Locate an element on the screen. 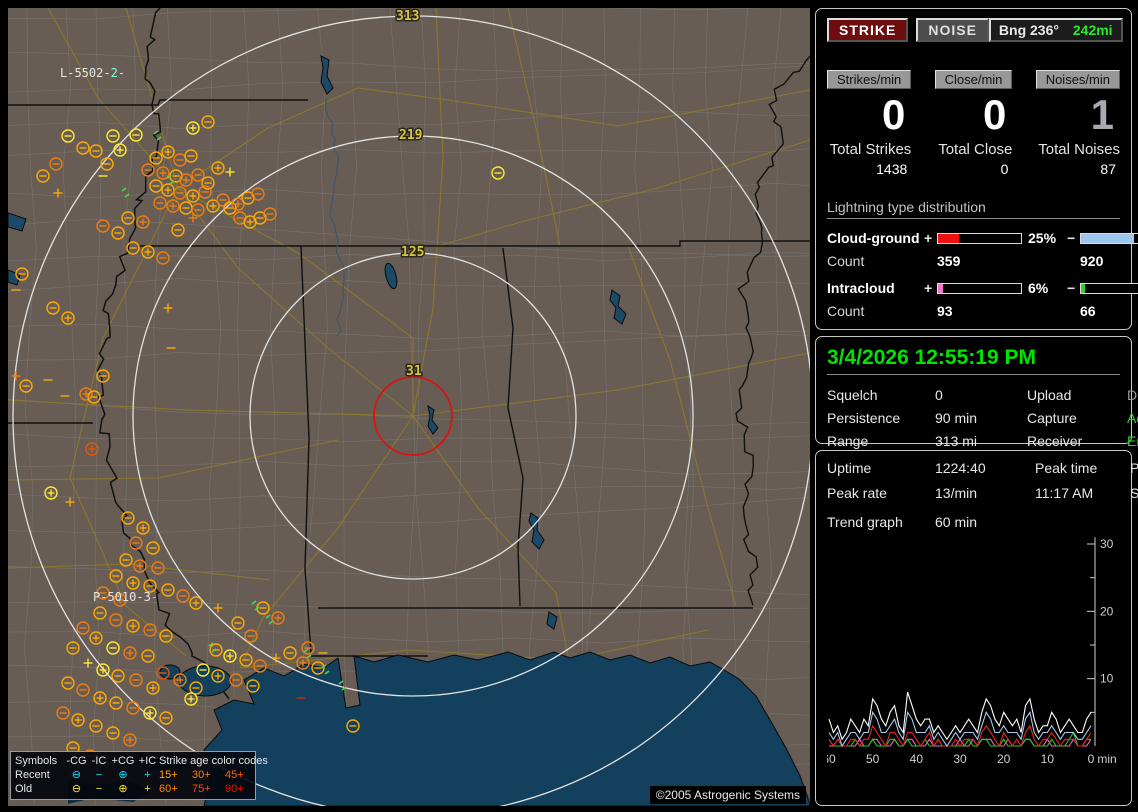 This screenshot has width=1138, height=812. noises-per-min-chip: Noises/min is located at coordinates (1077, 79).